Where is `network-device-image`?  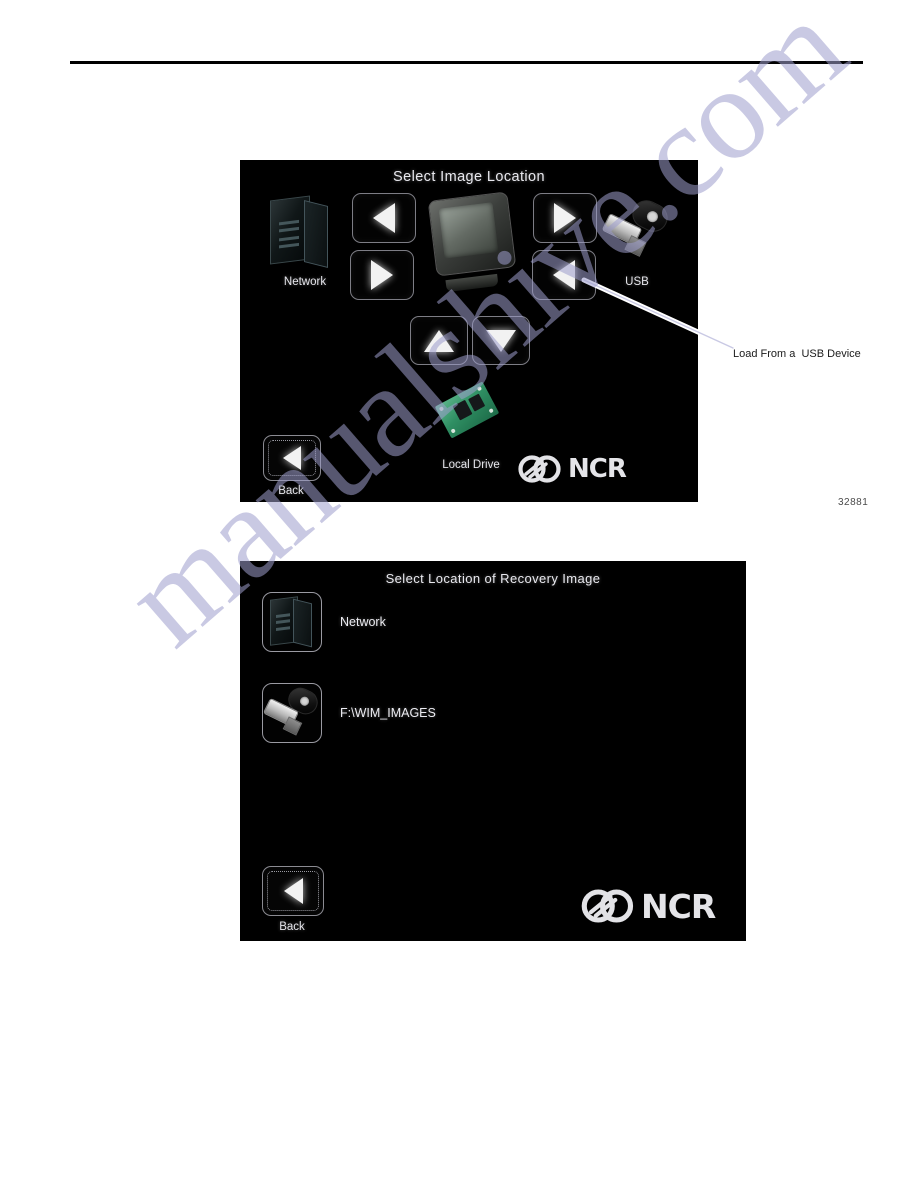 network-device-image is located at coordinates (303, 232).